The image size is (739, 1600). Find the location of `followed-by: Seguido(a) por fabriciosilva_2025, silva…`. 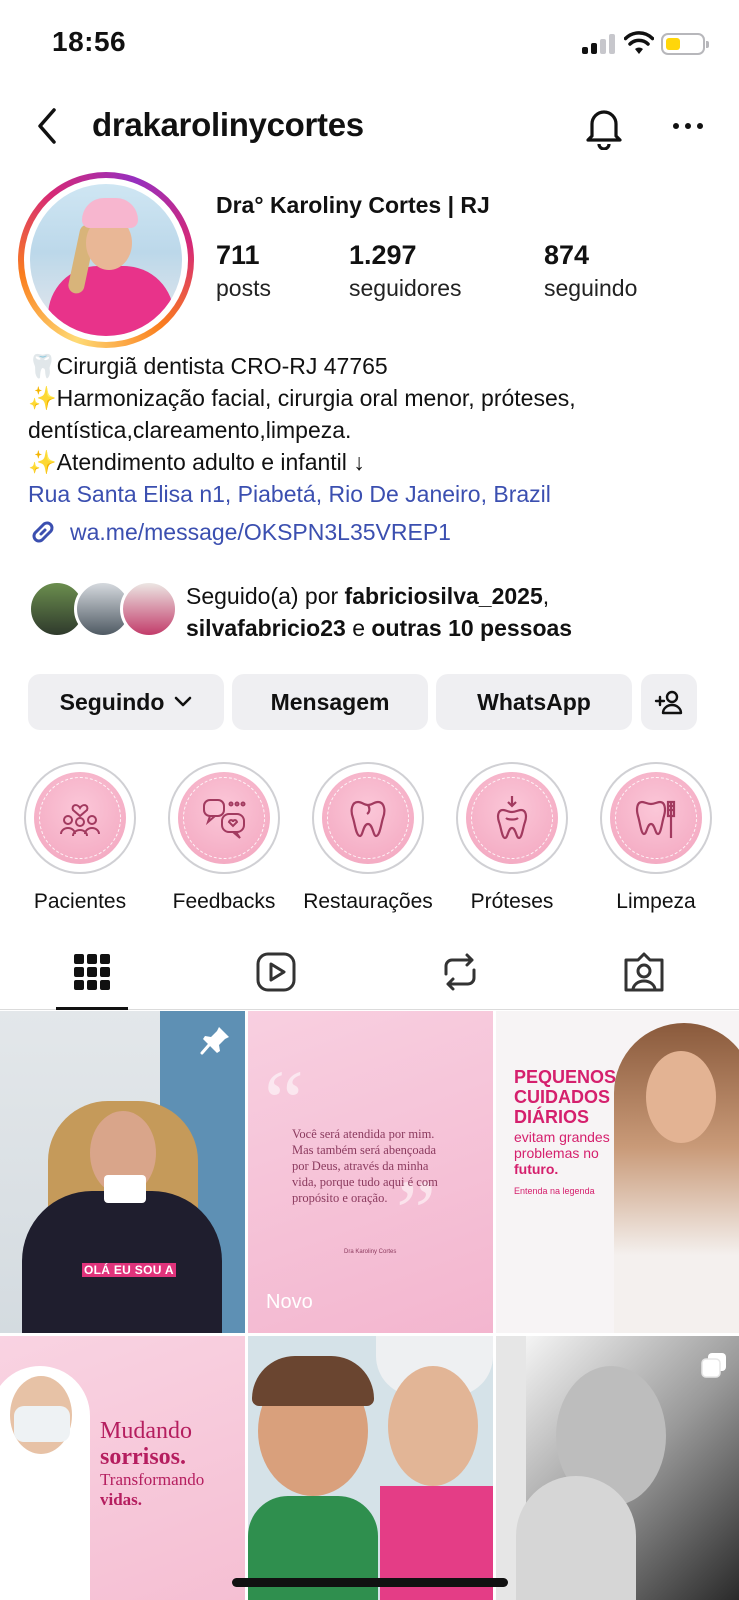

followed-by: Seguido(a) por fabriciosilva_2025, silva… is located at coordinates (378, 612).